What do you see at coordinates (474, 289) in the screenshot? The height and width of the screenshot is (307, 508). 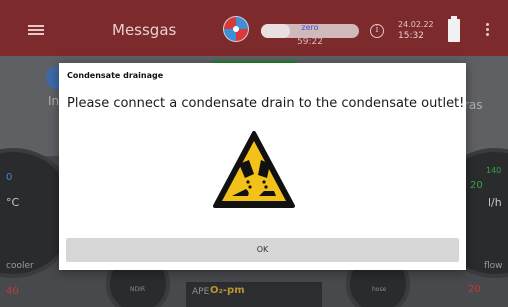 I see `flow-gauge-min: 20` at bounding box center [474, 289].